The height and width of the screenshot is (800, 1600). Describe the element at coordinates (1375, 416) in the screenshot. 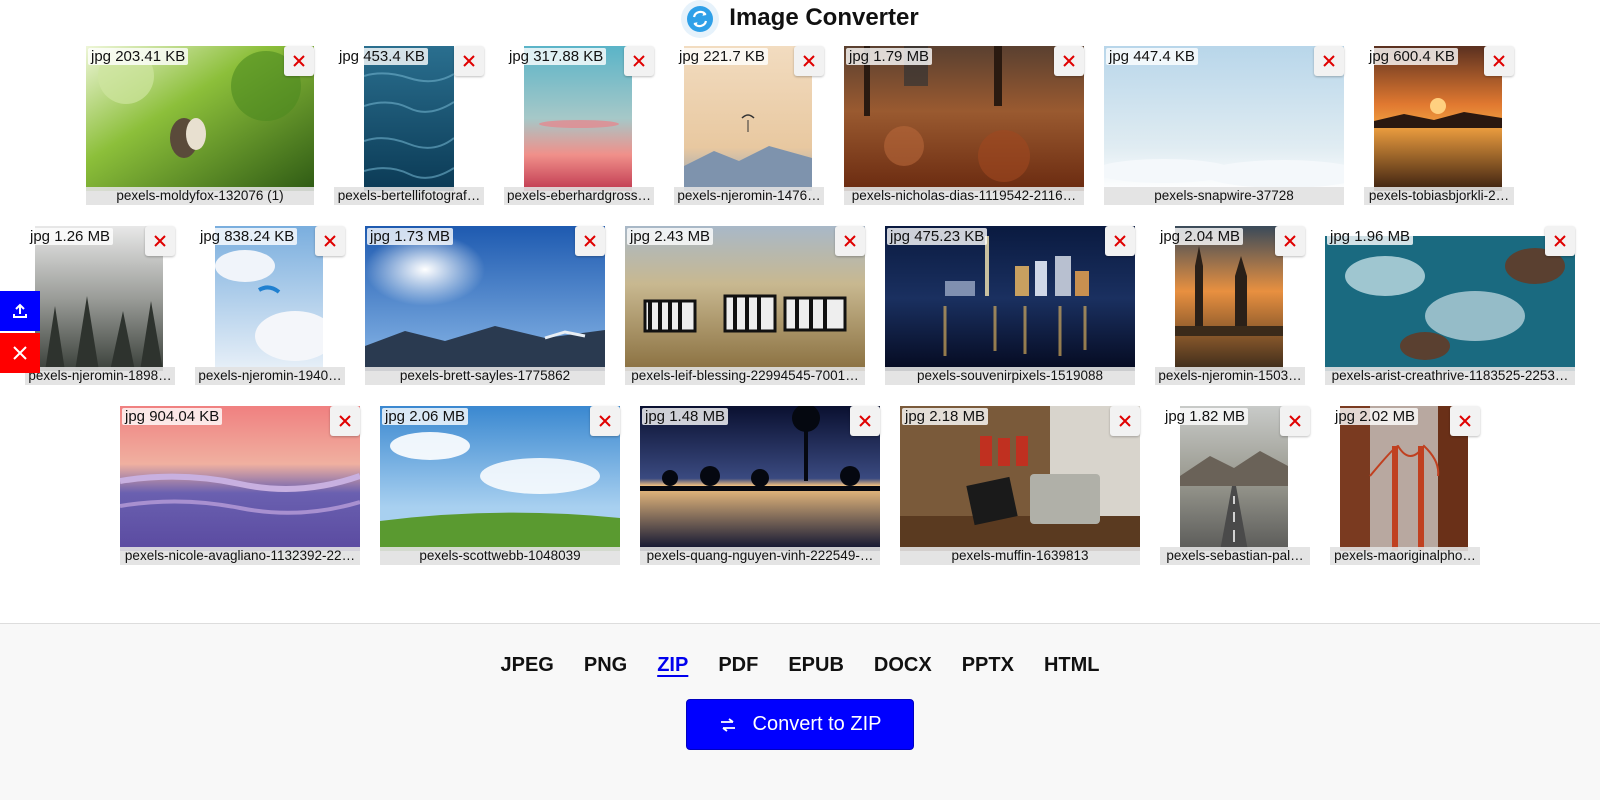

I see `image-meta: jpg 2.02 MB` at that location.